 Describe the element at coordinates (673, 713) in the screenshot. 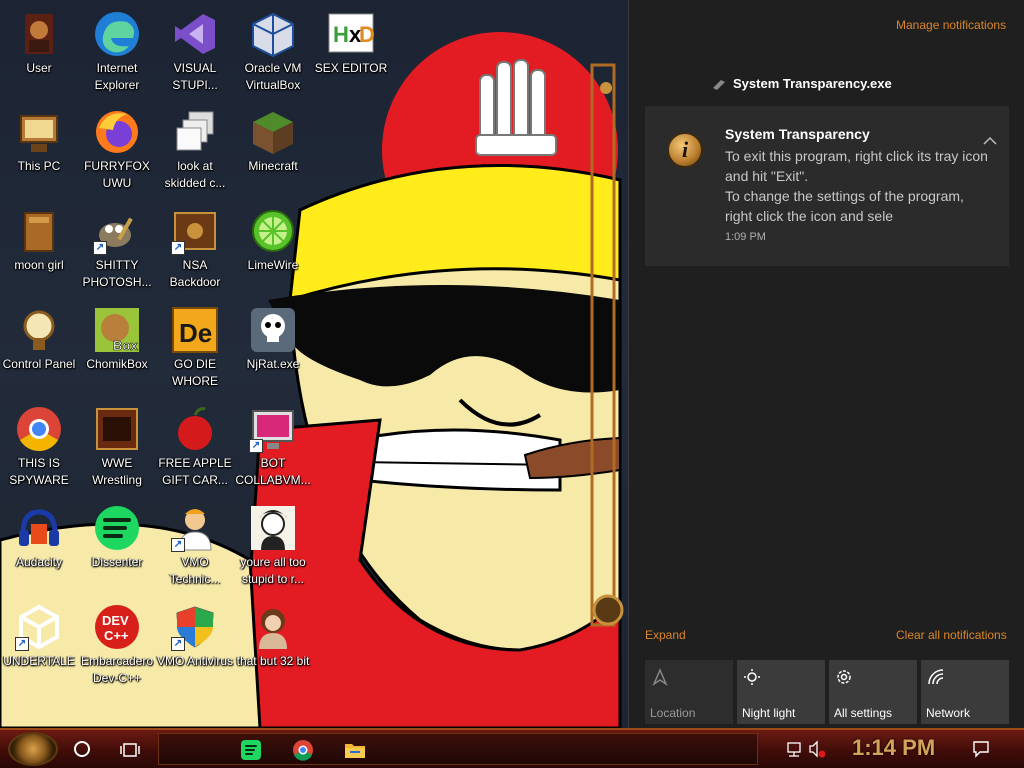

I see `quick-action-label: Location` at that location.